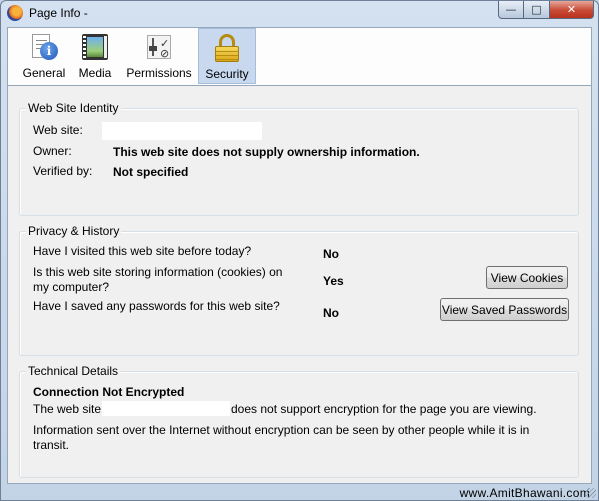  I want to click on tab-permissions-label: Permissions, so click(159, 73).